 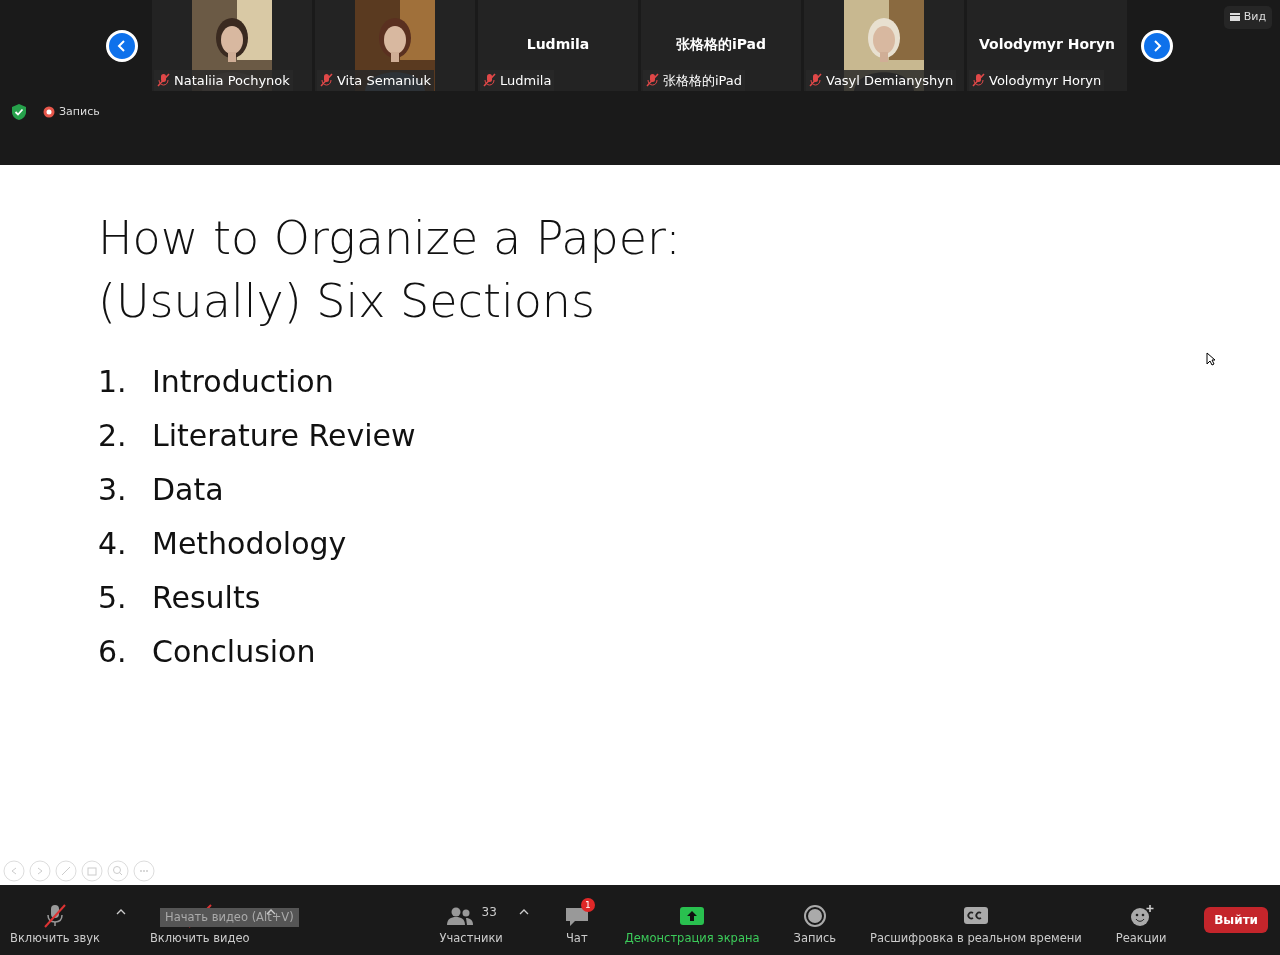 What do you see at coordinates (229, 918) in the screenshot?
I see `tooltip: Начать видео (Alt+V)` at bounding box center [229, 918].